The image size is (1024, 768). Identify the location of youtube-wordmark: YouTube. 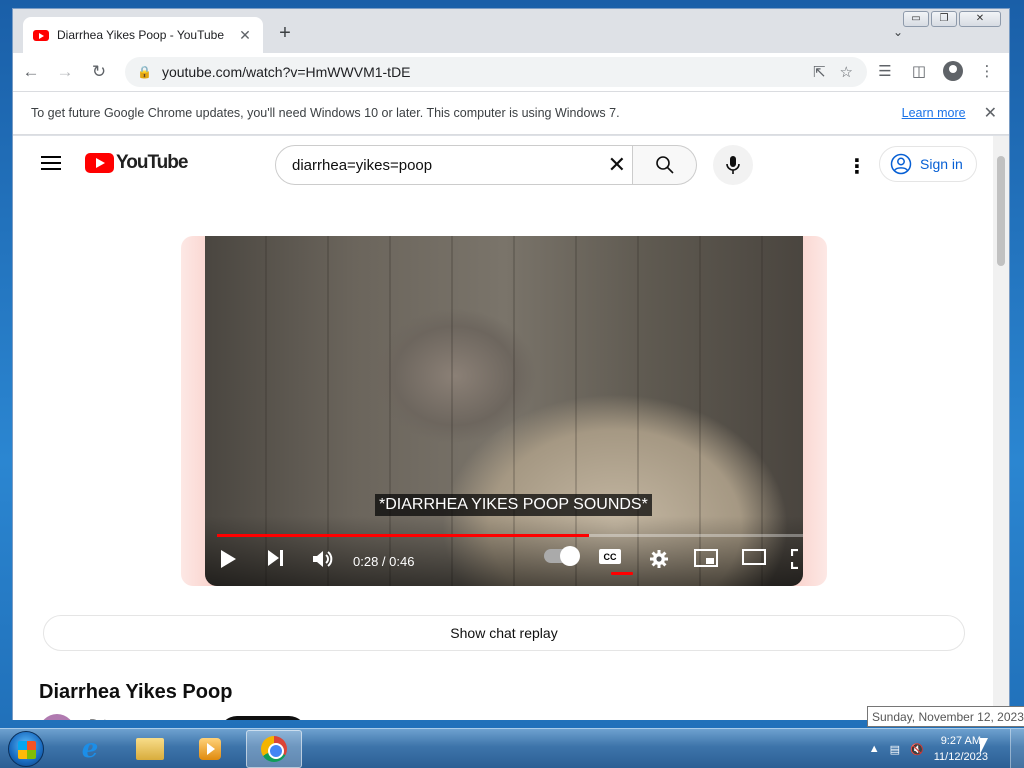
(152, 162).